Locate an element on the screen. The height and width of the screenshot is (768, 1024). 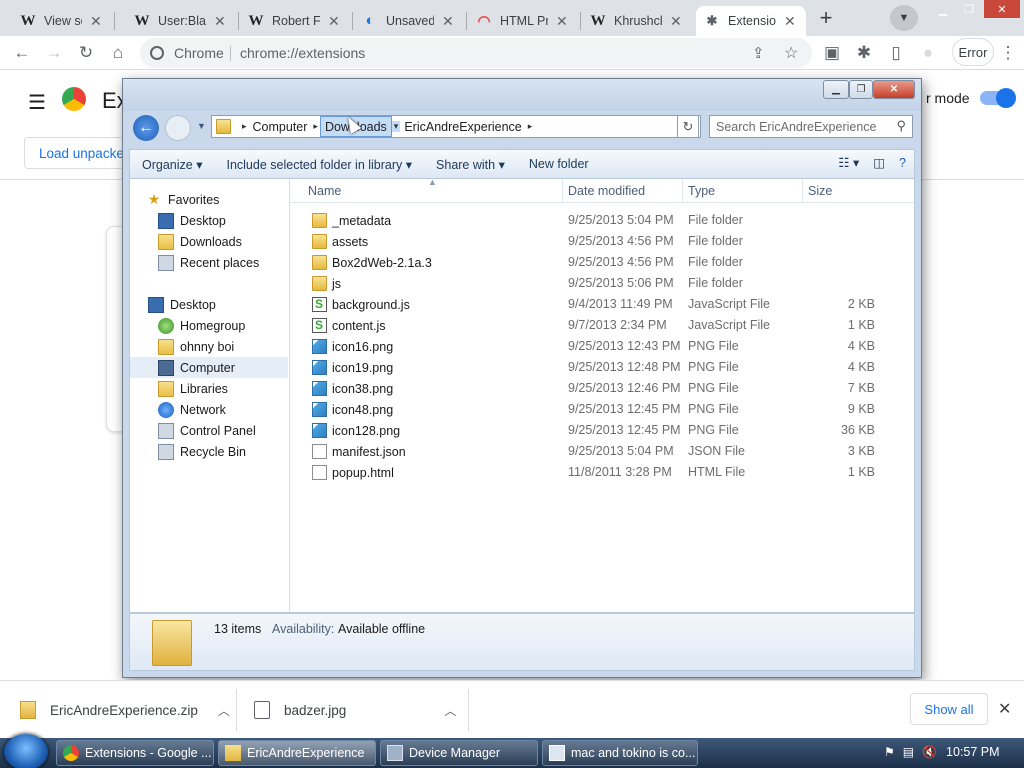
bookmark-star-icon: ☆ is located at coordinates (791, 53).